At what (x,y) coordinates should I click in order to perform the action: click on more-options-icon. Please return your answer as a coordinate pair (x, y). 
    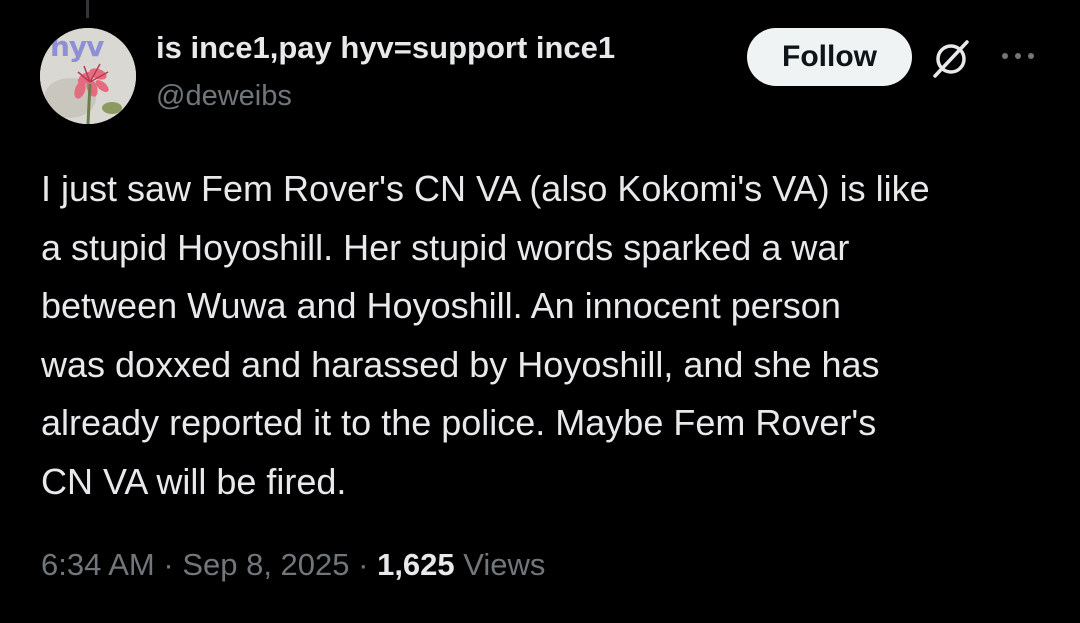
    Looking at the image, I should click on (1018, 56).